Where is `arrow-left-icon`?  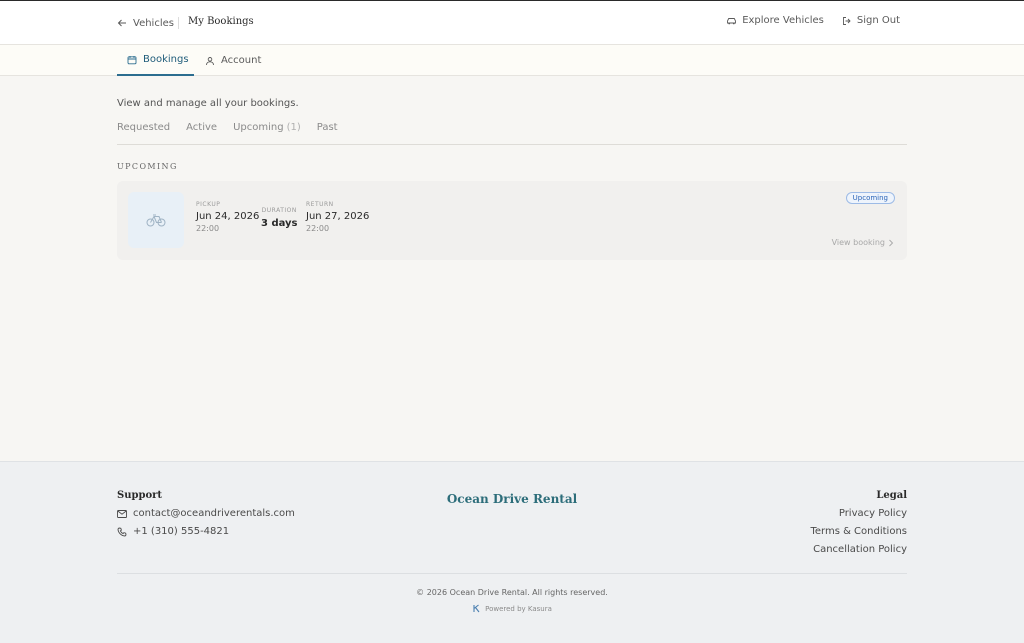
arrow-left-icon is located at coordinates (122, 23).